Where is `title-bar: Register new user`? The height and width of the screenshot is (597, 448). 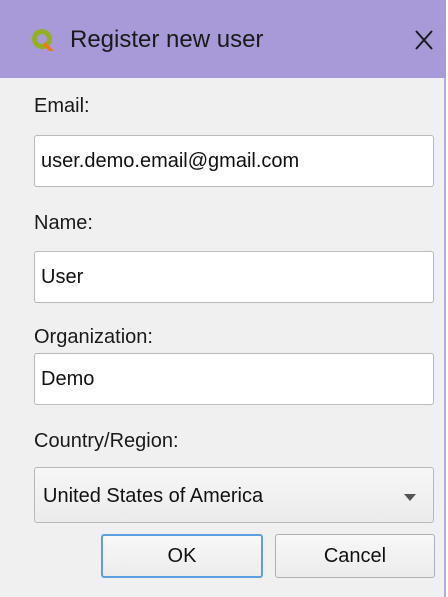 title-bar: Register new user is located at coordinates (223, 39).